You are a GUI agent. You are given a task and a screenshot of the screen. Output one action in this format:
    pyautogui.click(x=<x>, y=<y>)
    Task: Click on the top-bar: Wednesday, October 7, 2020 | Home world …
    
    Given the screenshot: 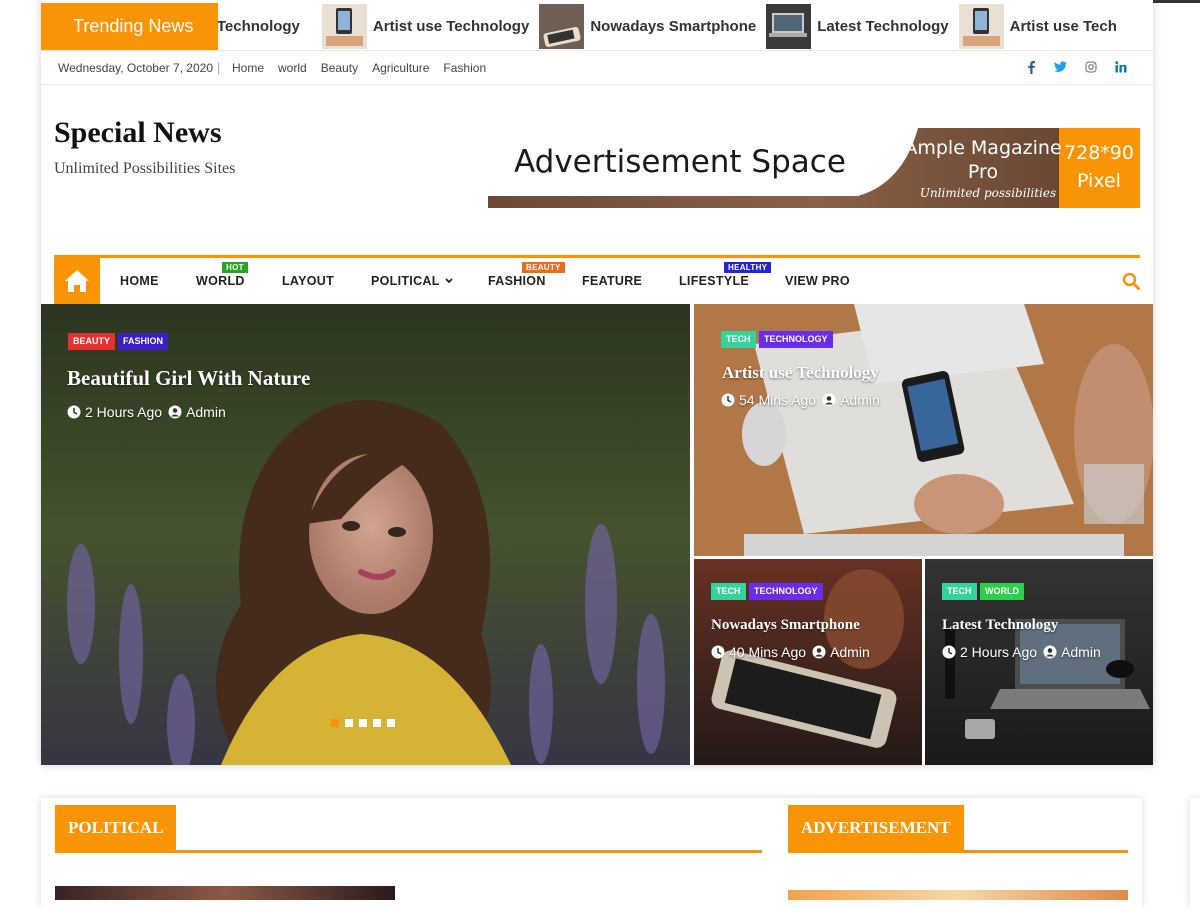 What is the action you would take?
    pyautogui.click(x=597, y=68)
    